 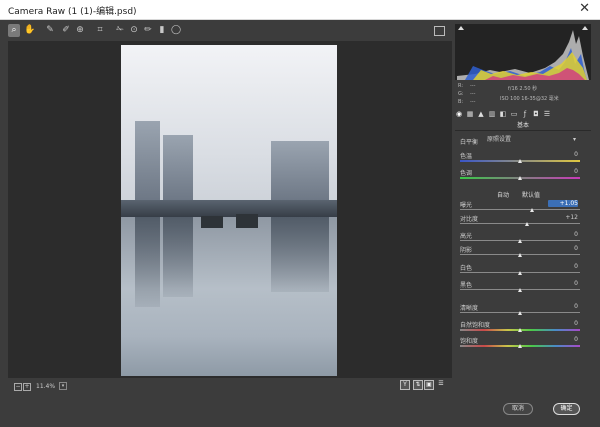 What do you see at coordinates (429, 385) in the screenshot?
I see `copy-settings-icon: ▣` at bounding box center [429, 385].